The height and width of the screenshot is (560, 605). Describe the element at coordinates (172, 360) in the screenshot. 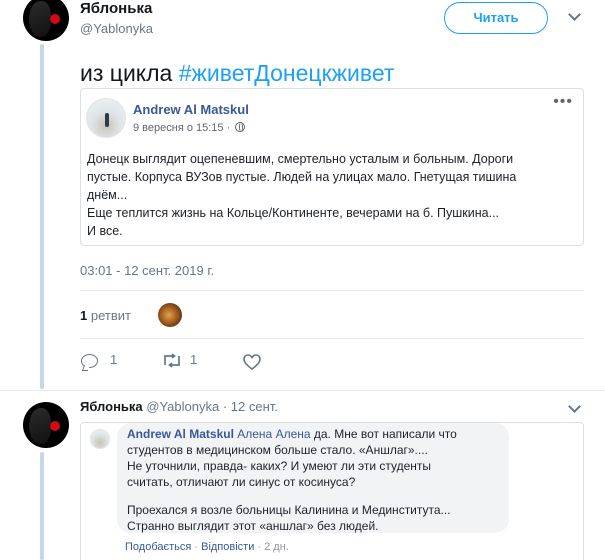

I see `retweet-icon` at that location.